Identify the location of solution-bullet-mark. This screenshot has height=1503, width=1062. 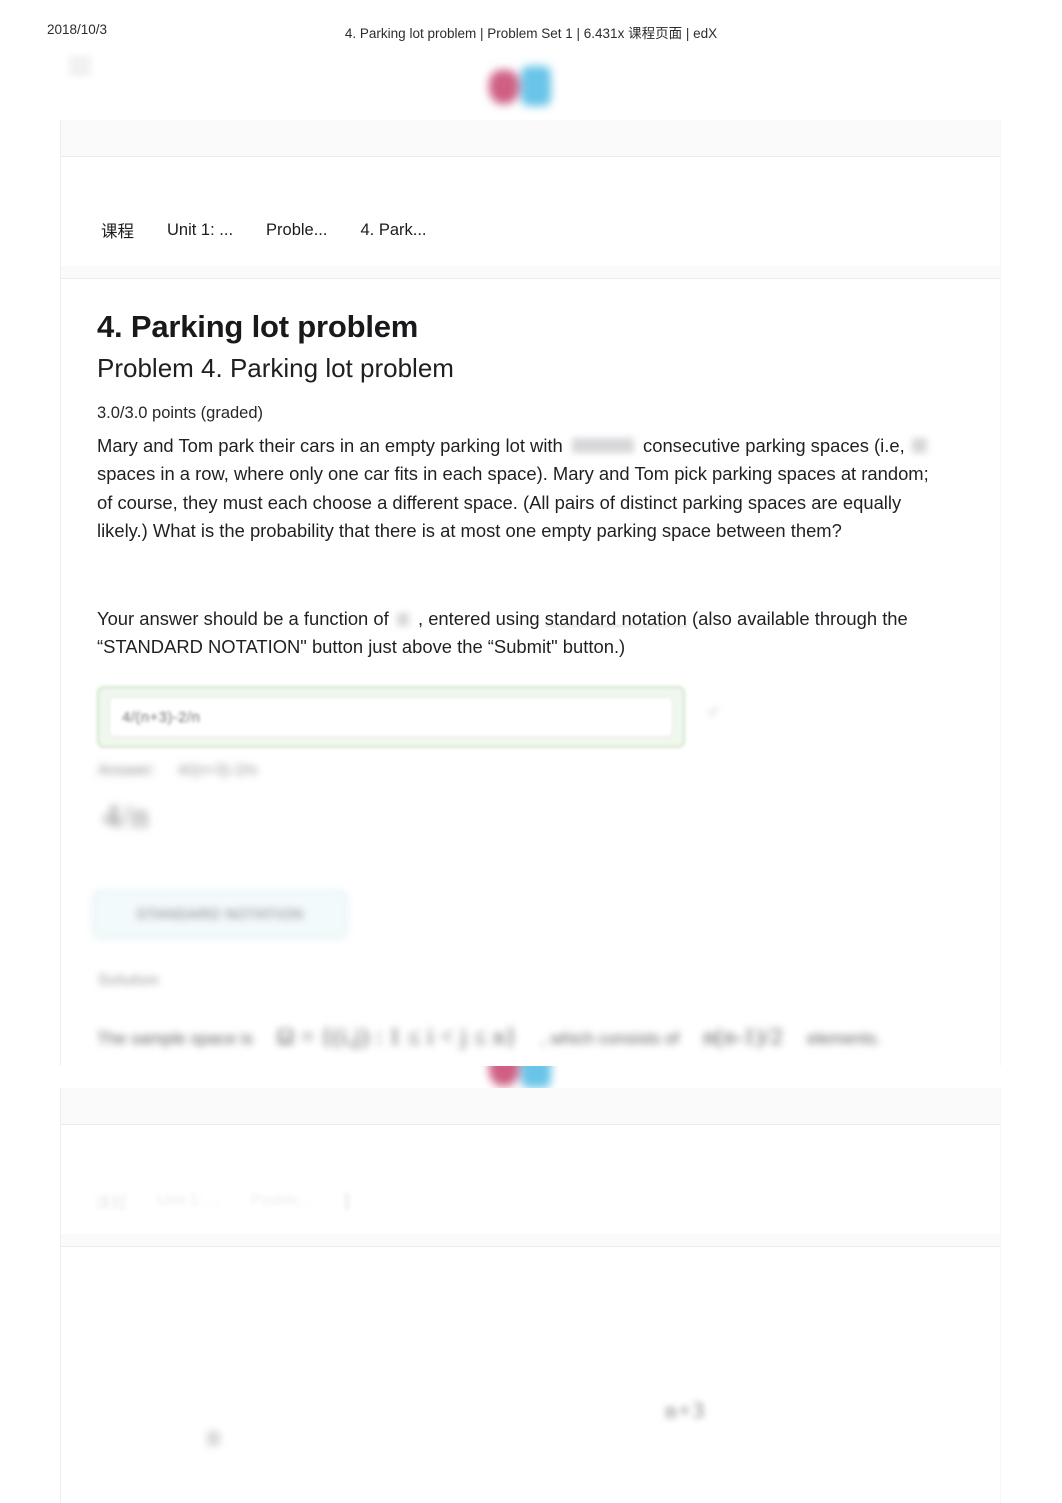
(213, 1438).